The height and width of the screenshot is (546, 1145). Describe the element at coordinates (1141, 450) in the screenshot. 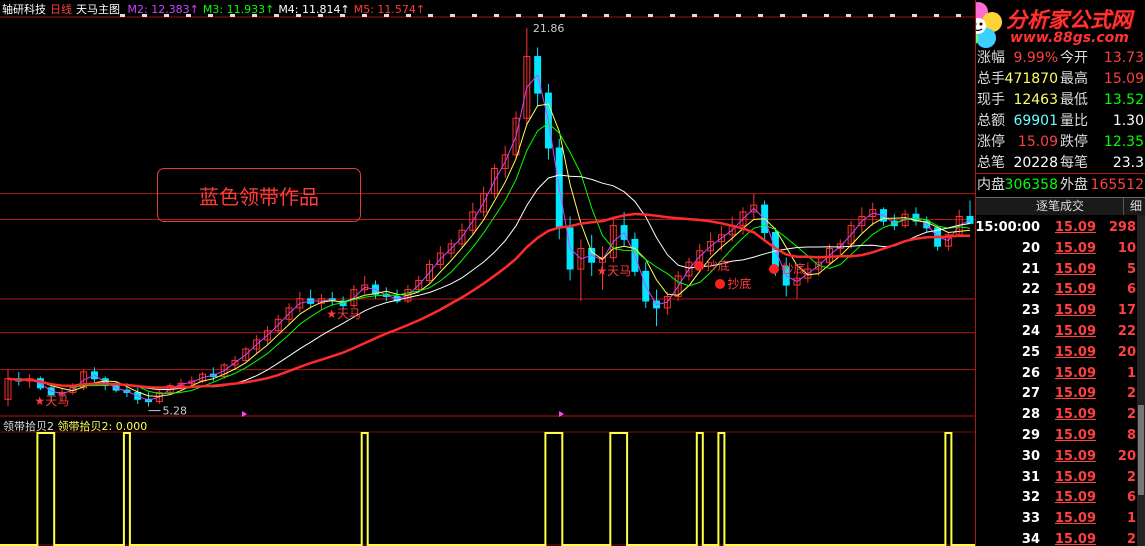

I see `scrollbar-thumb` at that location.